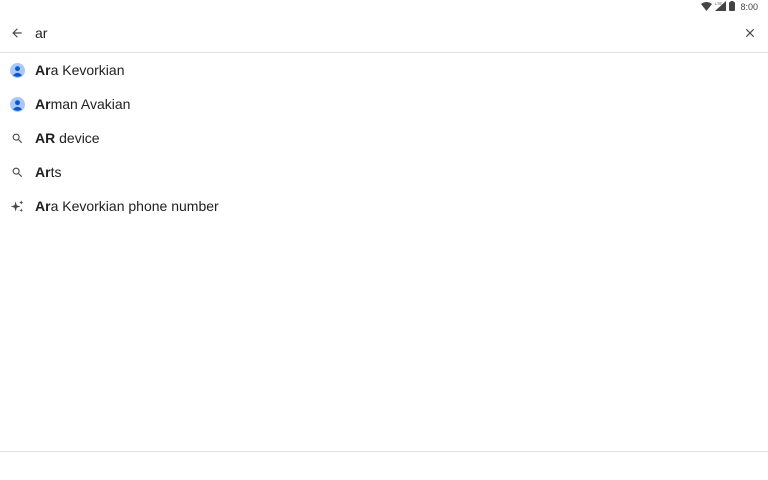 Image resolution: width=768 pixels, height=480 pixels. Describe the element at coordinates (384, 172) in the screenshot. I see `suggestion-query-arts: Arts` at that location.